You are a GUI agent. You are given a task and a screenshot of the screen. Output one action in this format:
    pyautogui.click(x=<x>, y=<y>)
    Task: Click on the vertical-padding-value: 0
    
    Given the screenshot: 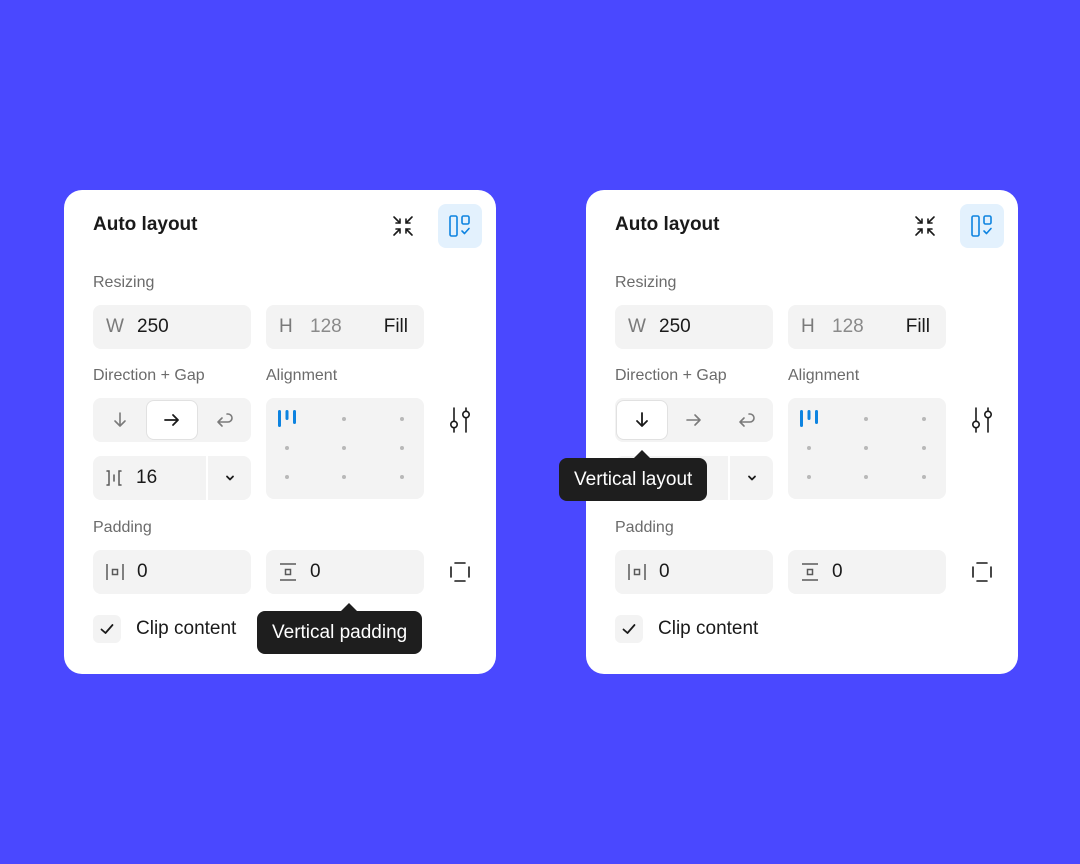 What is the action you would take?
    pyautogui.click(x=315, y=571)
    